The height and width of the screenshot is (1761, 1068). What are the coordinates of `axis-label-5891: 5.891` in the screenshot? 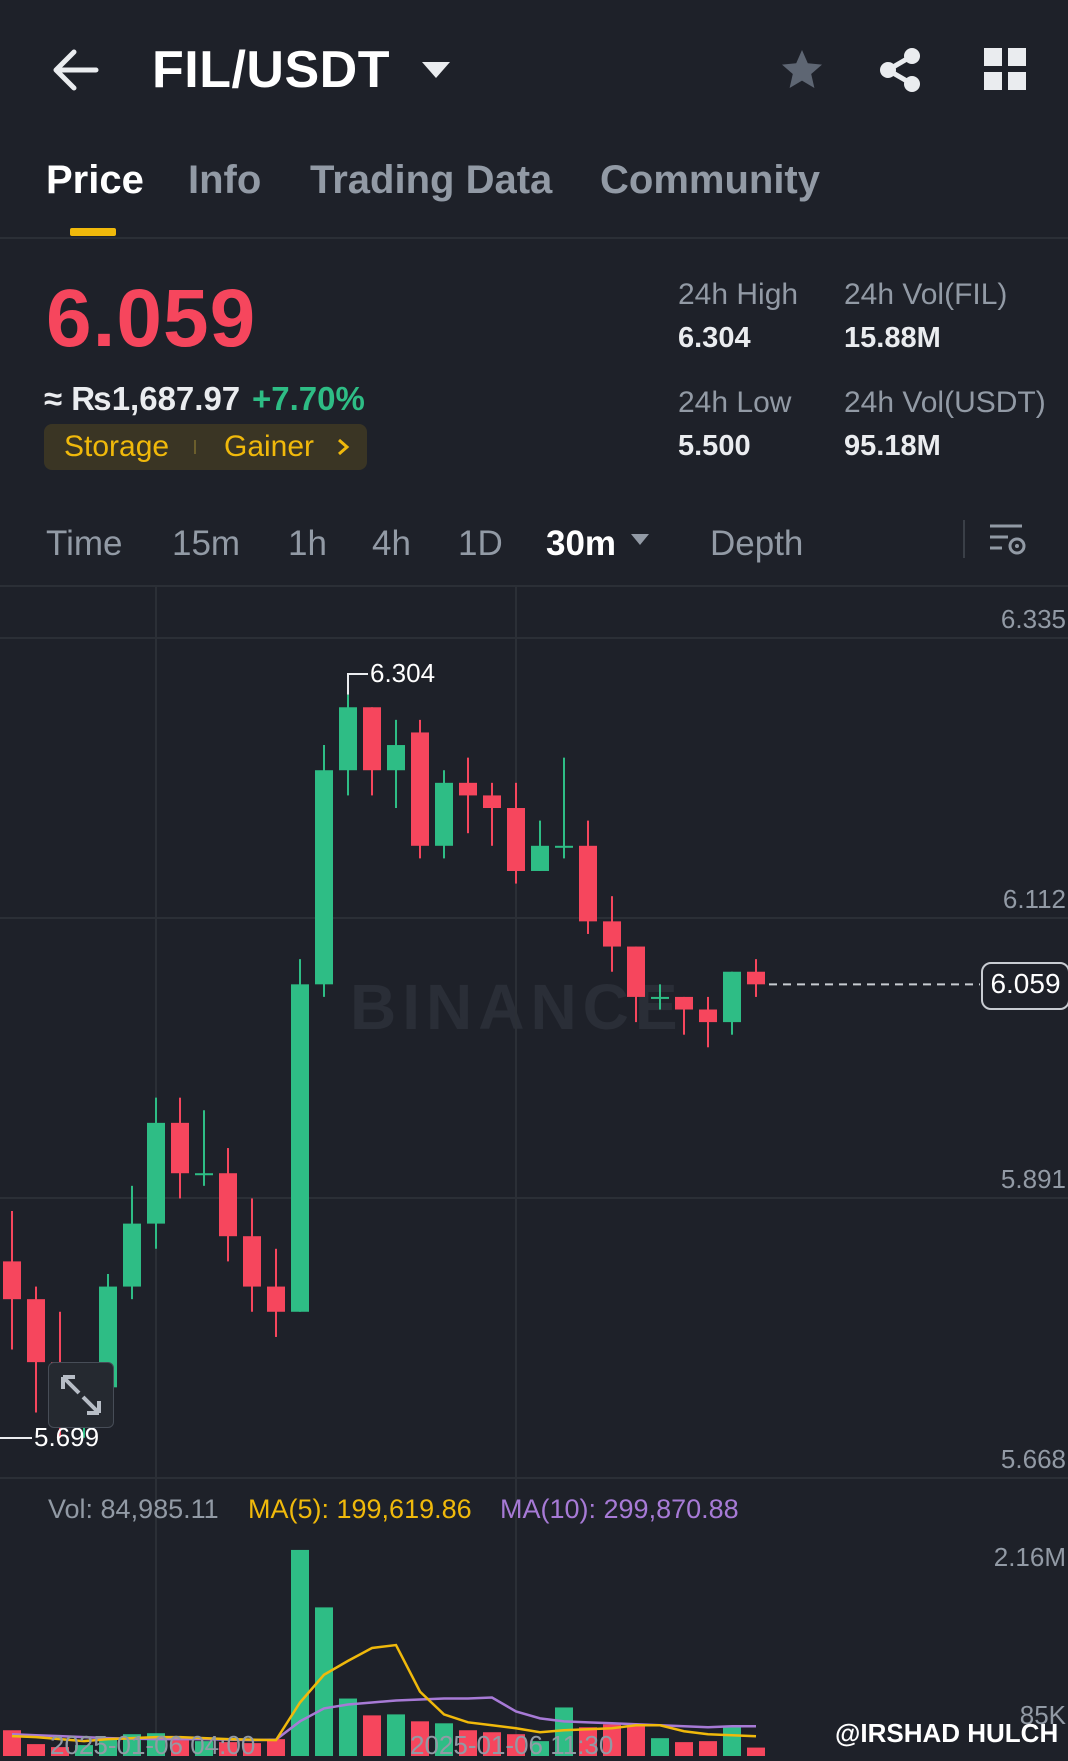 It's located at (1033, 1179).